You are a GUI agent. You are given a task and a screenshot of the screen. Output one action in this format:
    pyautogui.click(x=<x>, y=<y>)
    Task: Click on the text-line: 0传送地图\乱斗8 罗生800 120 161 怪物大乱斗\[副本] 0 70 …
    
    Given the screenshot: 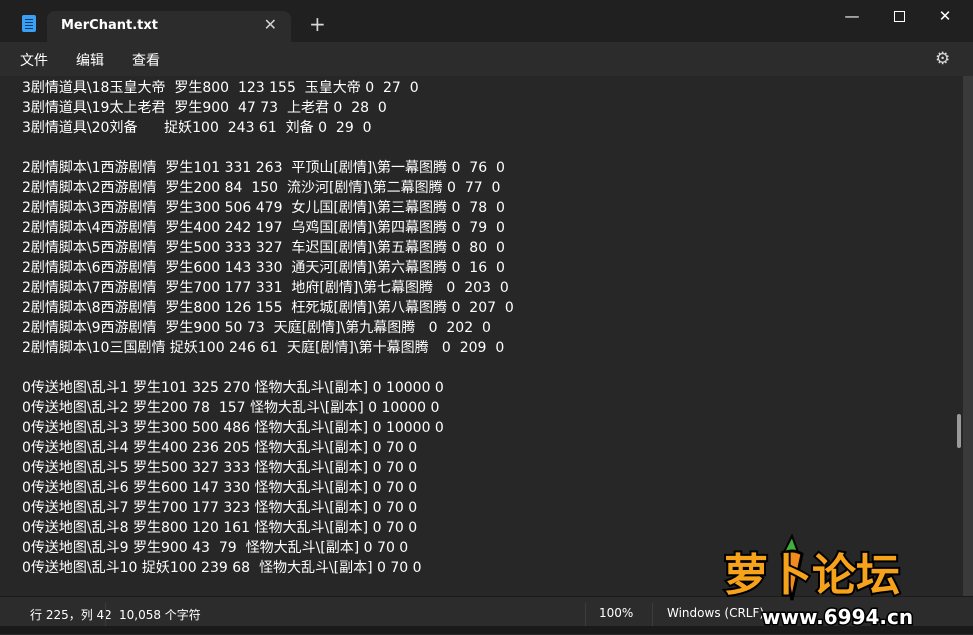 What is the action you would take?
    pyautogui.click(x=220, y=528)
    